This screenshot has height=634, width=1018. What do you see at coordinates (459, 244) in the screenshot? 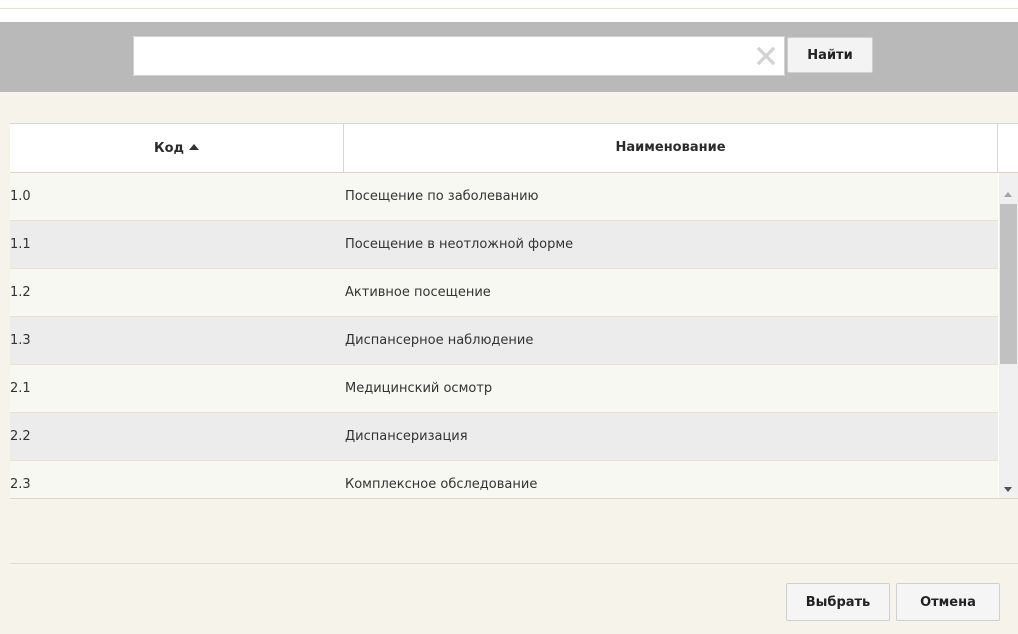
I see `cell-name: Посещение в неотложной форме` at bounding box center [459, 244].